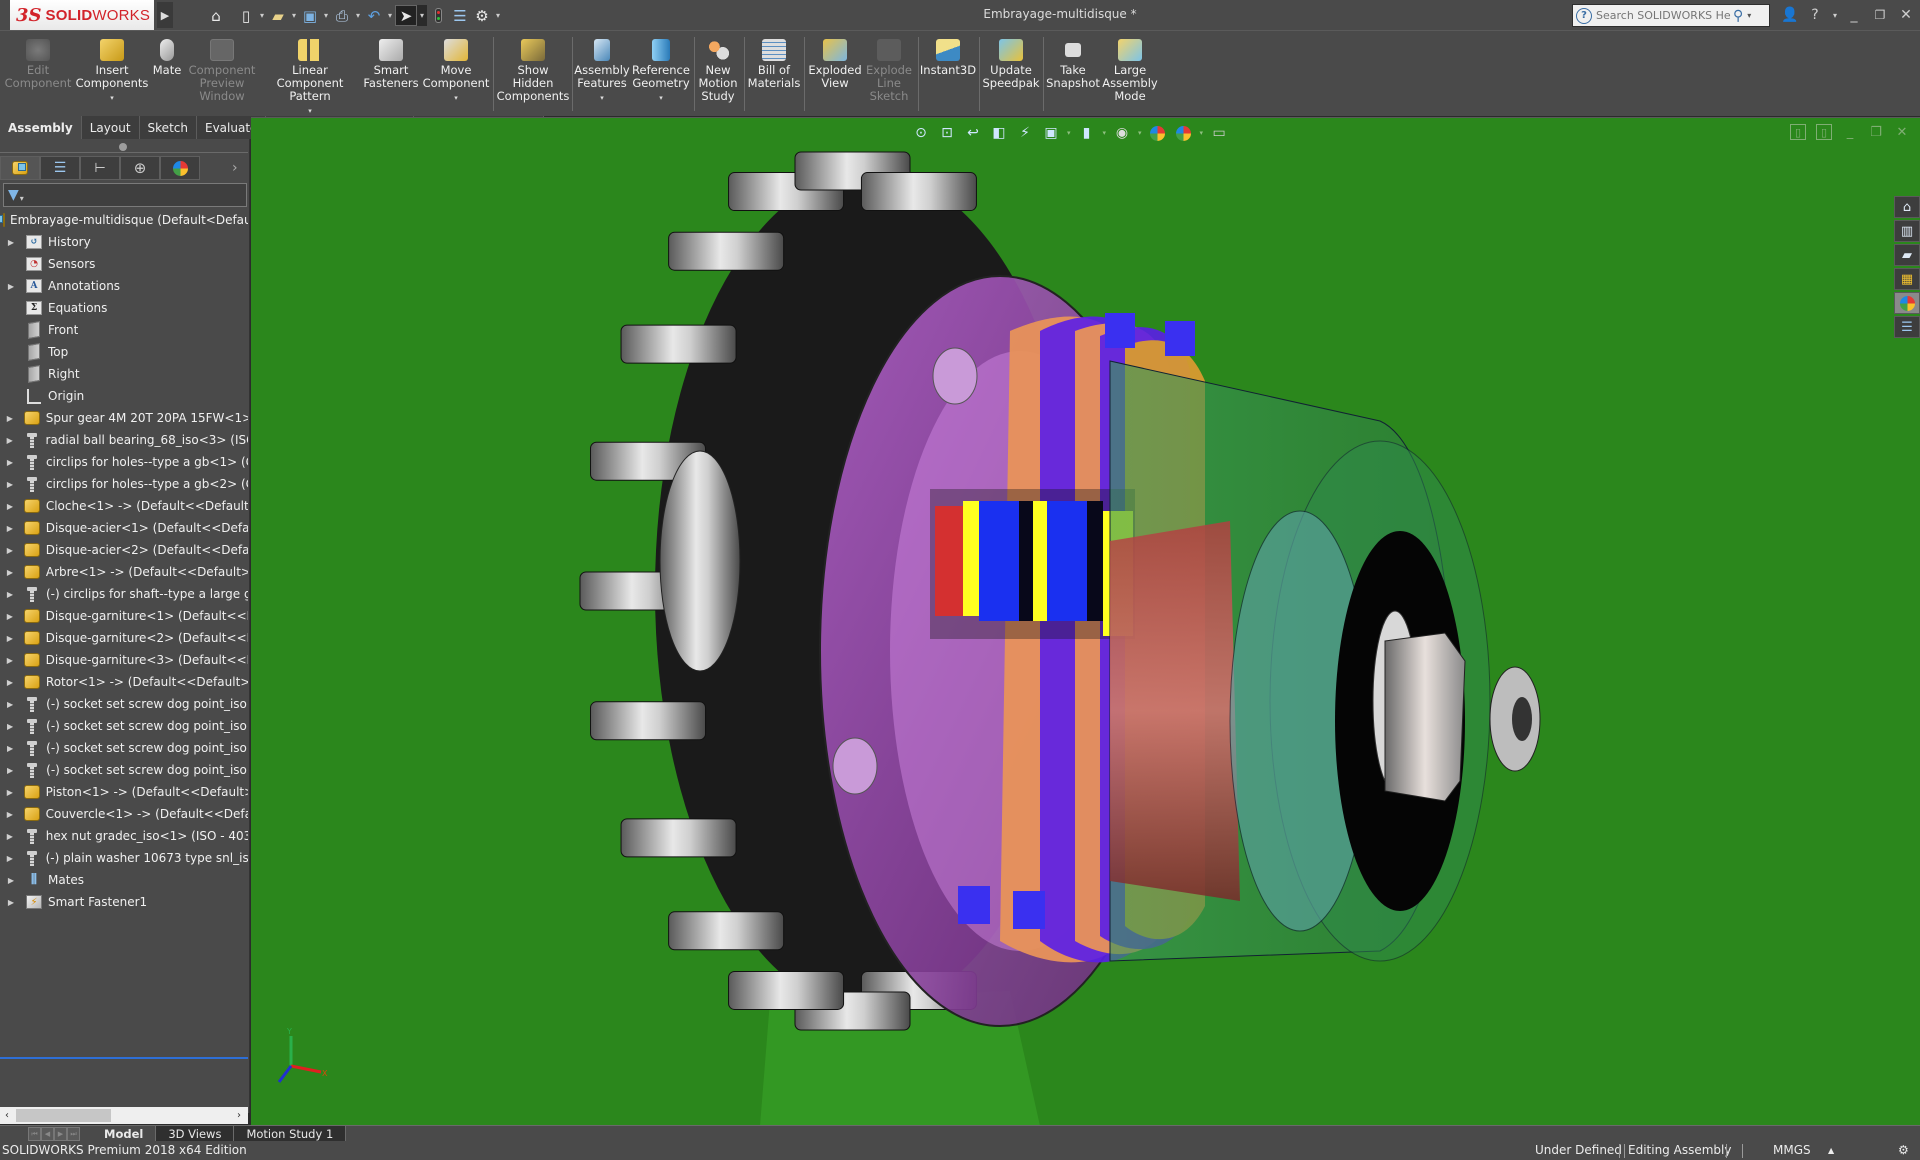 The image size is (1920, 1160). I want to click on minimize-button: _, so click(1854, 15).